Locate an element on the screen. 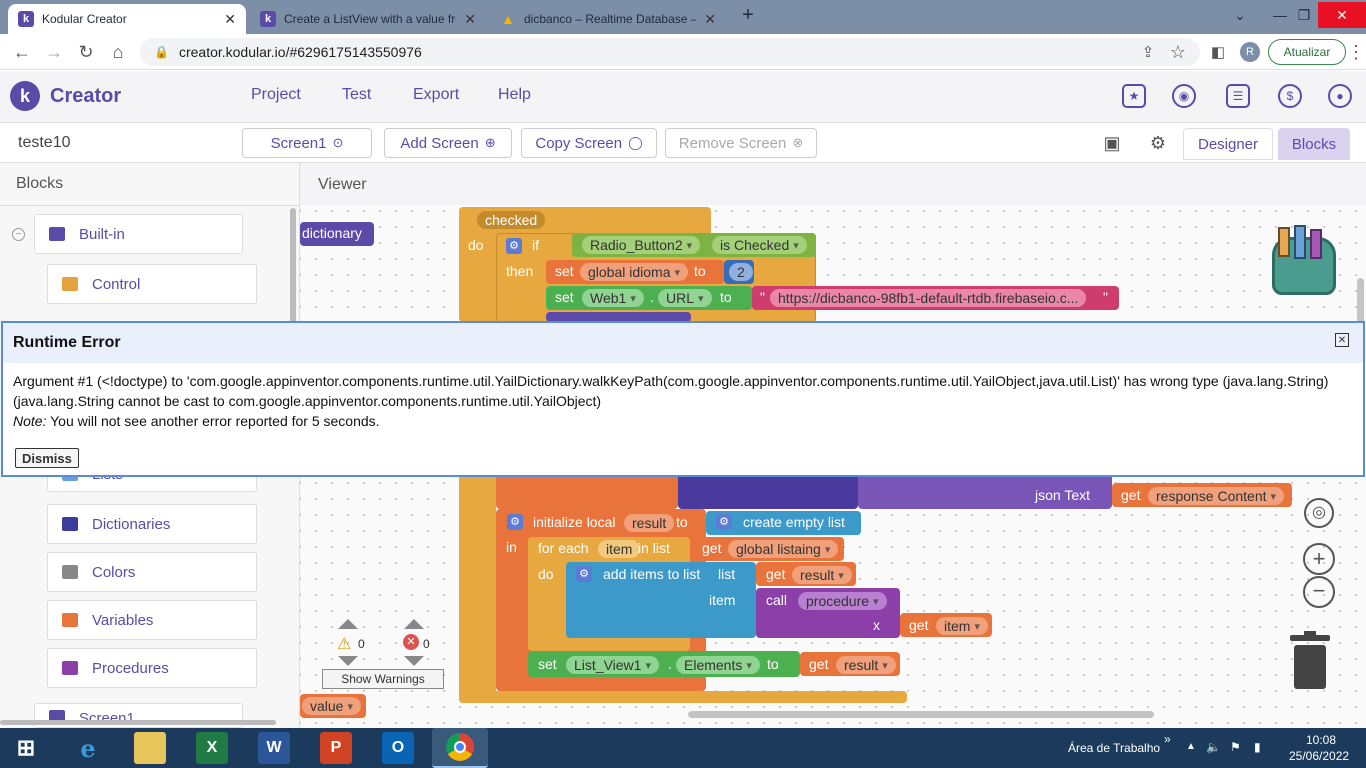 This screenshot has width=1366, height=768. outlook-icon: O is located at coordinates (398, 748).